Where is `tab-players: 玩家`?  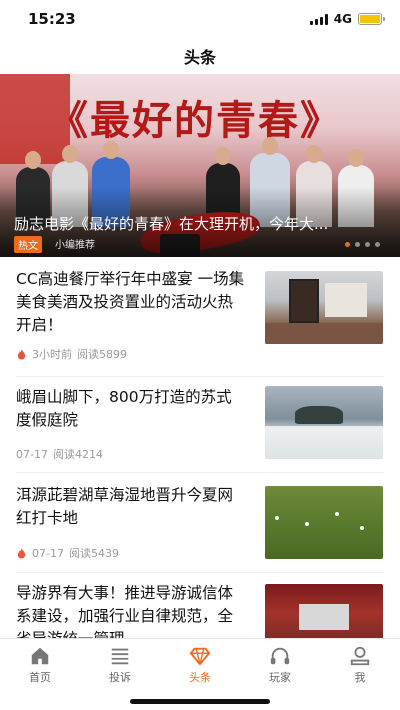 tab-players: 玩家 is located at coordinates (280, 665).